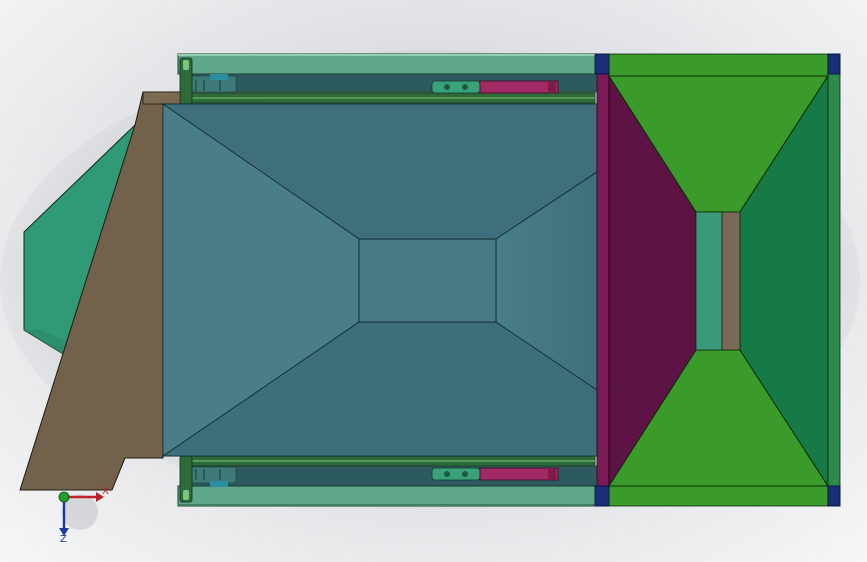 The image size is (867, 562). What do you see at coordinates (834, 64) in the screenshot?
I see `corner-block-top-right` at bounding box center [834, 64].